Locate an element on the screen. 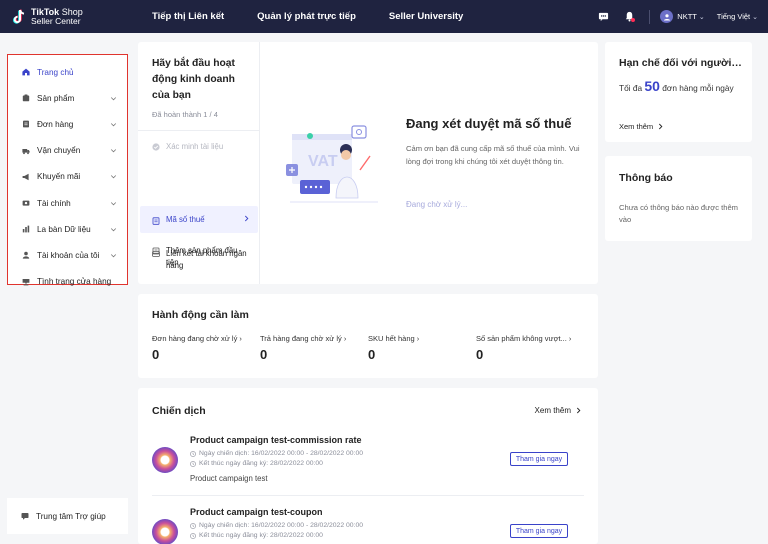  sidebar-item-label: Tài khoản của tôi is located at coordinates (68, 255).